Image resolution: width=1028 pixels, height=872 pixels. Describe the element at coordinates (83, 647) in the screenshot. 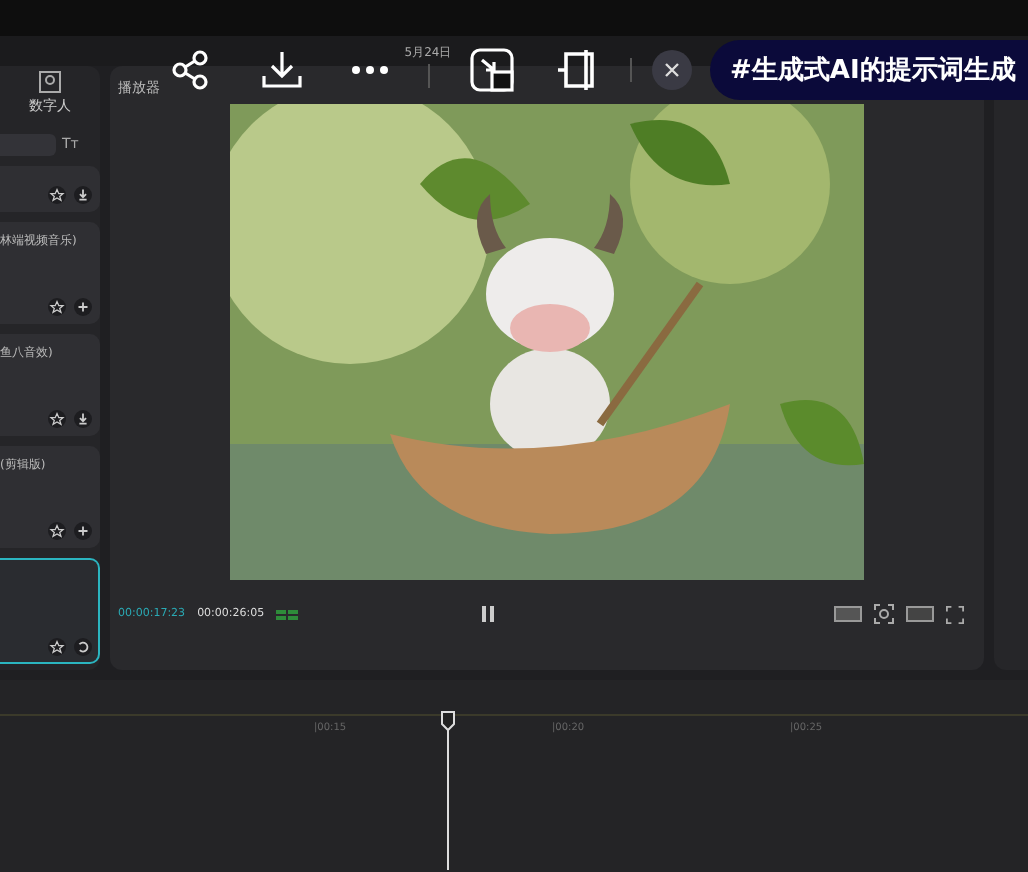

I see `undo-icon` at that location.